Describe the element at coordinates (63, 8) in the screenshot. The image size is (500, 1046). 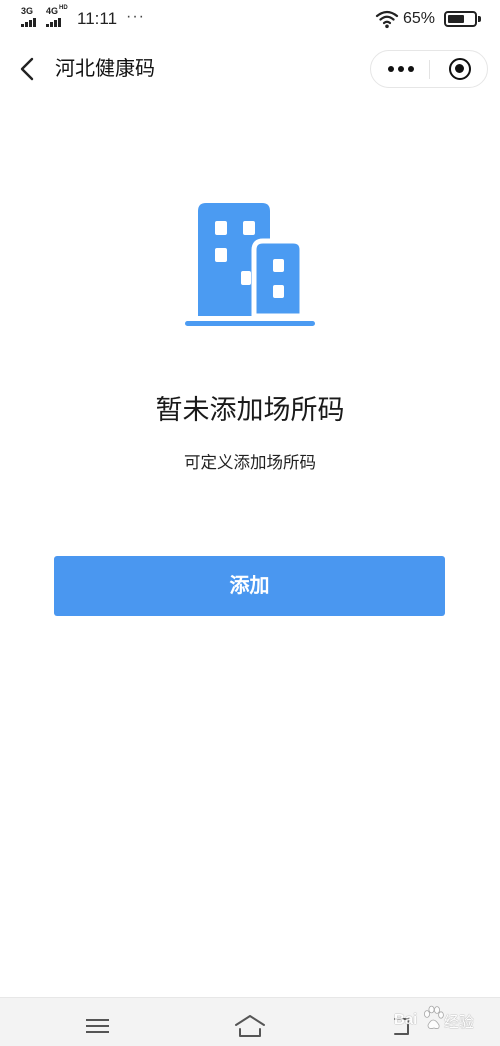
I see `network-hd-badge: HD` at that location.